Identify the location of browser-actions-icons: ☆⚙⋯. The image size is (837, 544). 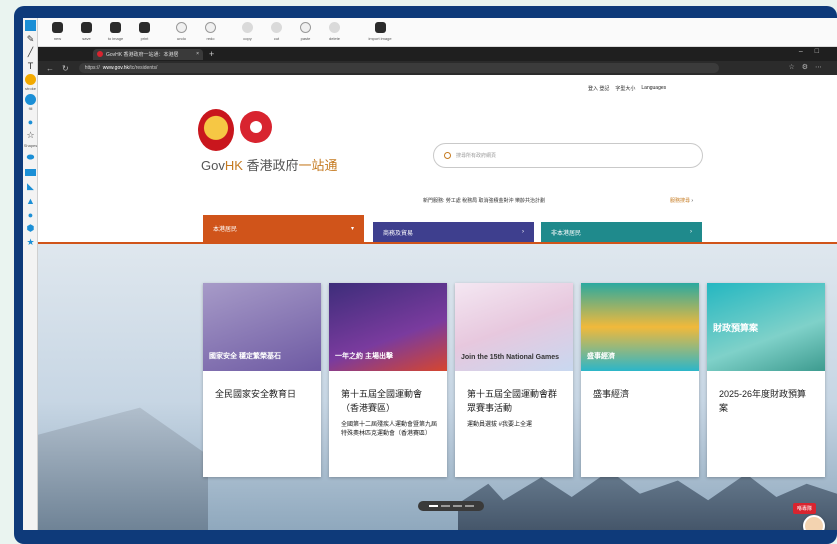
(808, 67).